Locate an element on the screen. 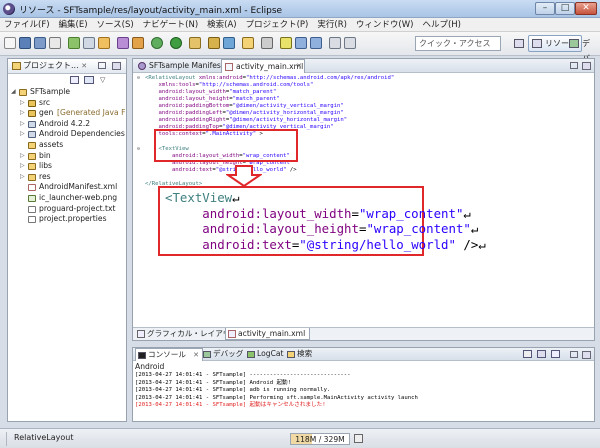 The image size is (600, 448). tree-item: ▷ bin is located at coordinates (67, 156).